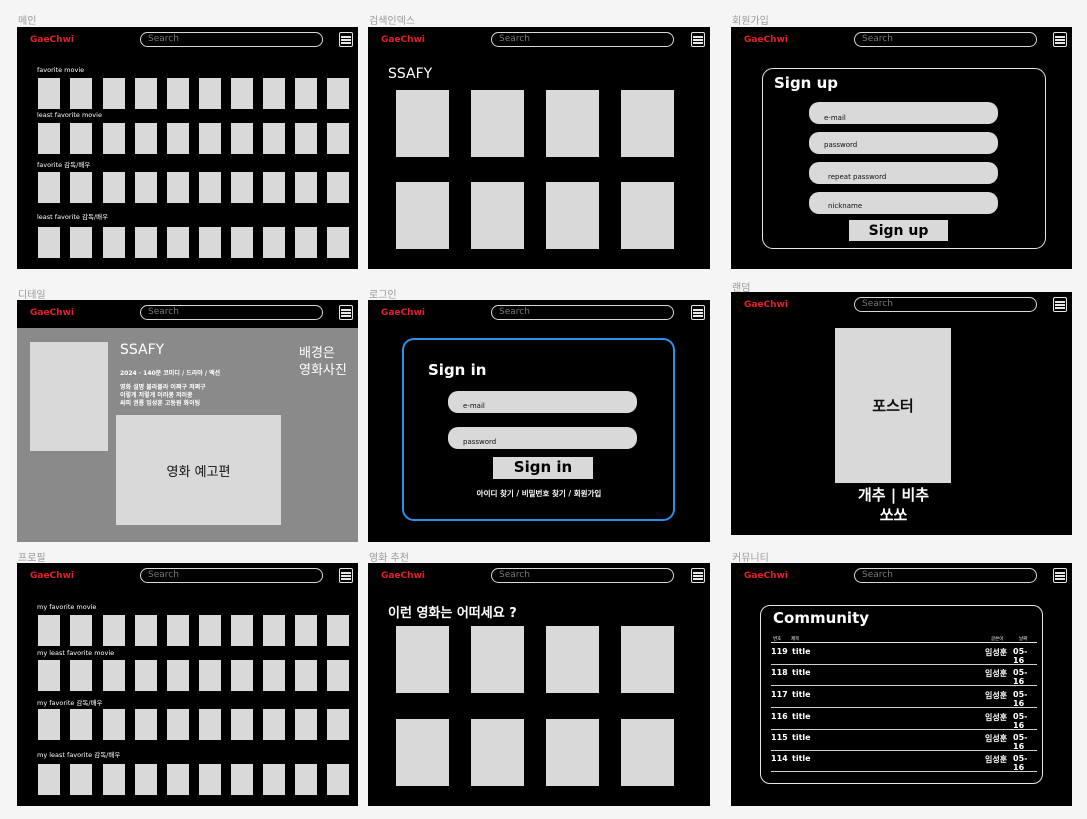  What do you see at coordinates (893, 494) in the screenshot?
I see `vote-options: 개추 | 비추` at bounding box center [893, 494].